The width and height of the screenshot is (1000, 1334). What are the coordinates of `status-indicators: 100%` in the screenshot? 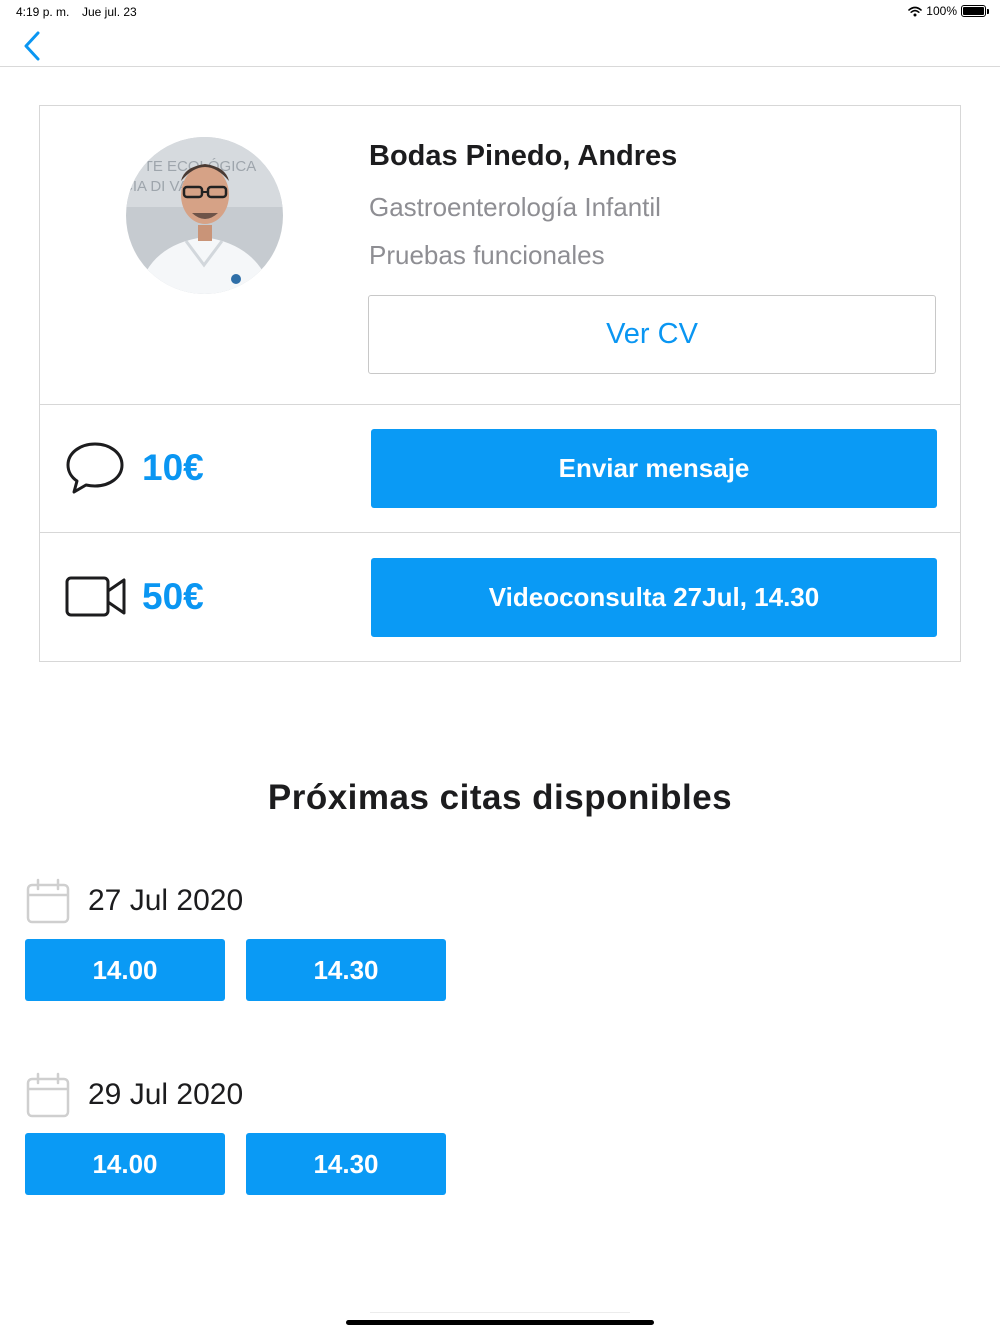 It's located at (948, 11).